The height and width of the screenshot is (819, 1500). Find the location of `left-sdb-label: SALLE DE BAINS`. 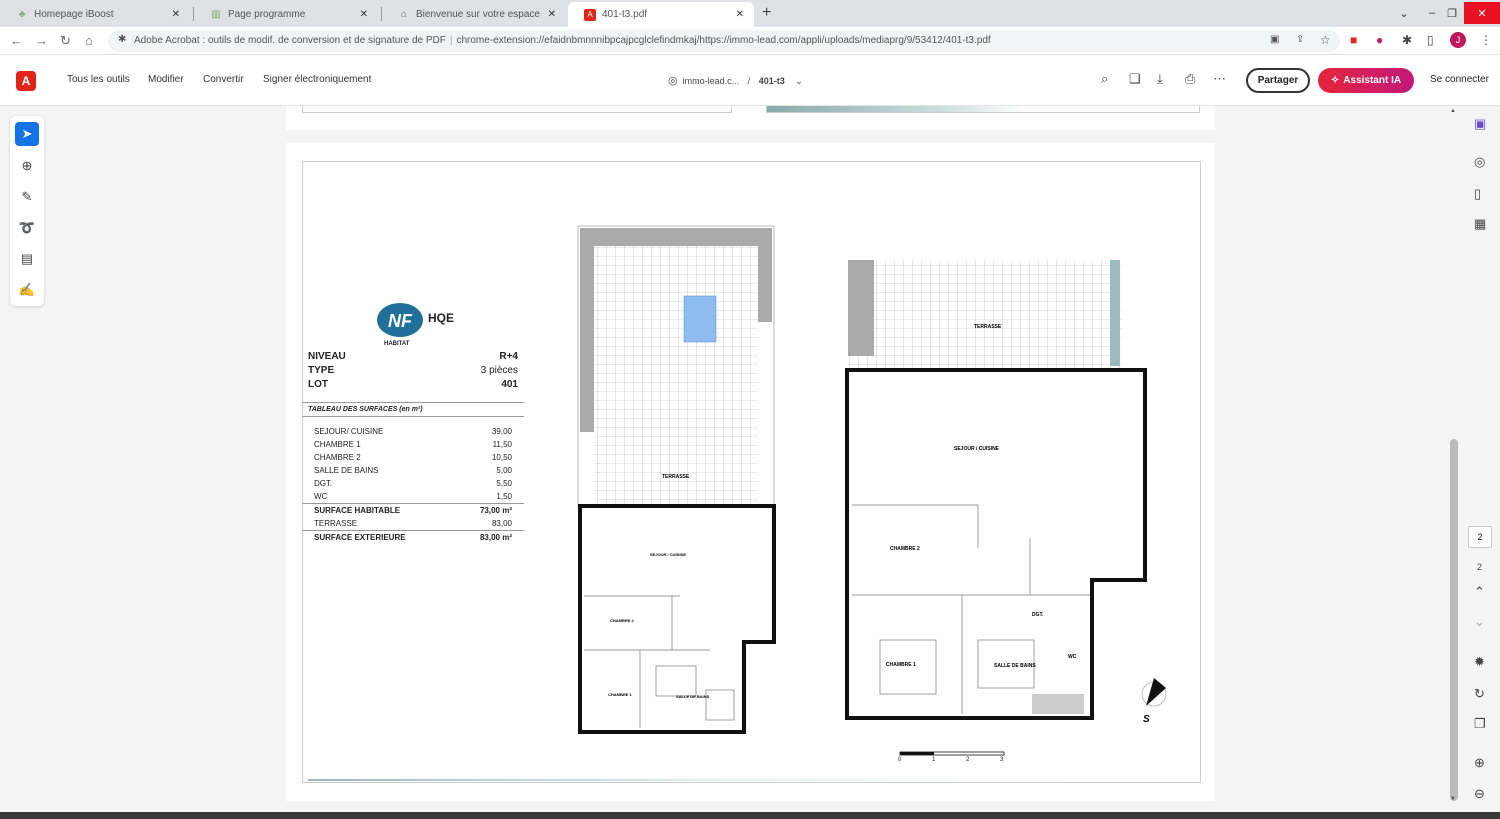

left-sdb-label: SALLE DE BAINS is located at coordinates (693, 696).